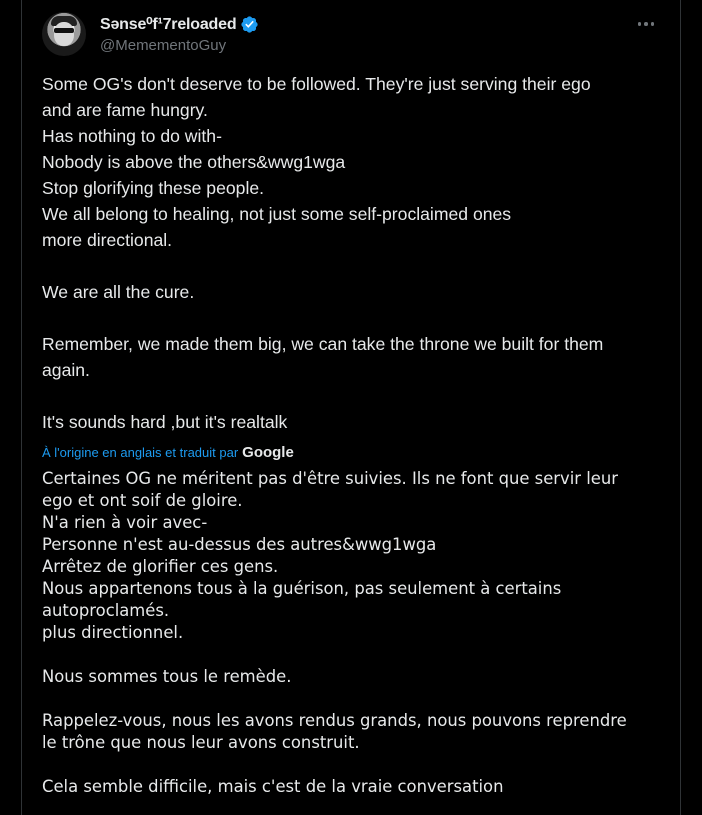 This screenshot has height=815, width=702. What do you see at coordinates (125, 110) in the screenshot?
I see `tweet-text-line: and are fame hungry.` at bounding box center [125, 110].